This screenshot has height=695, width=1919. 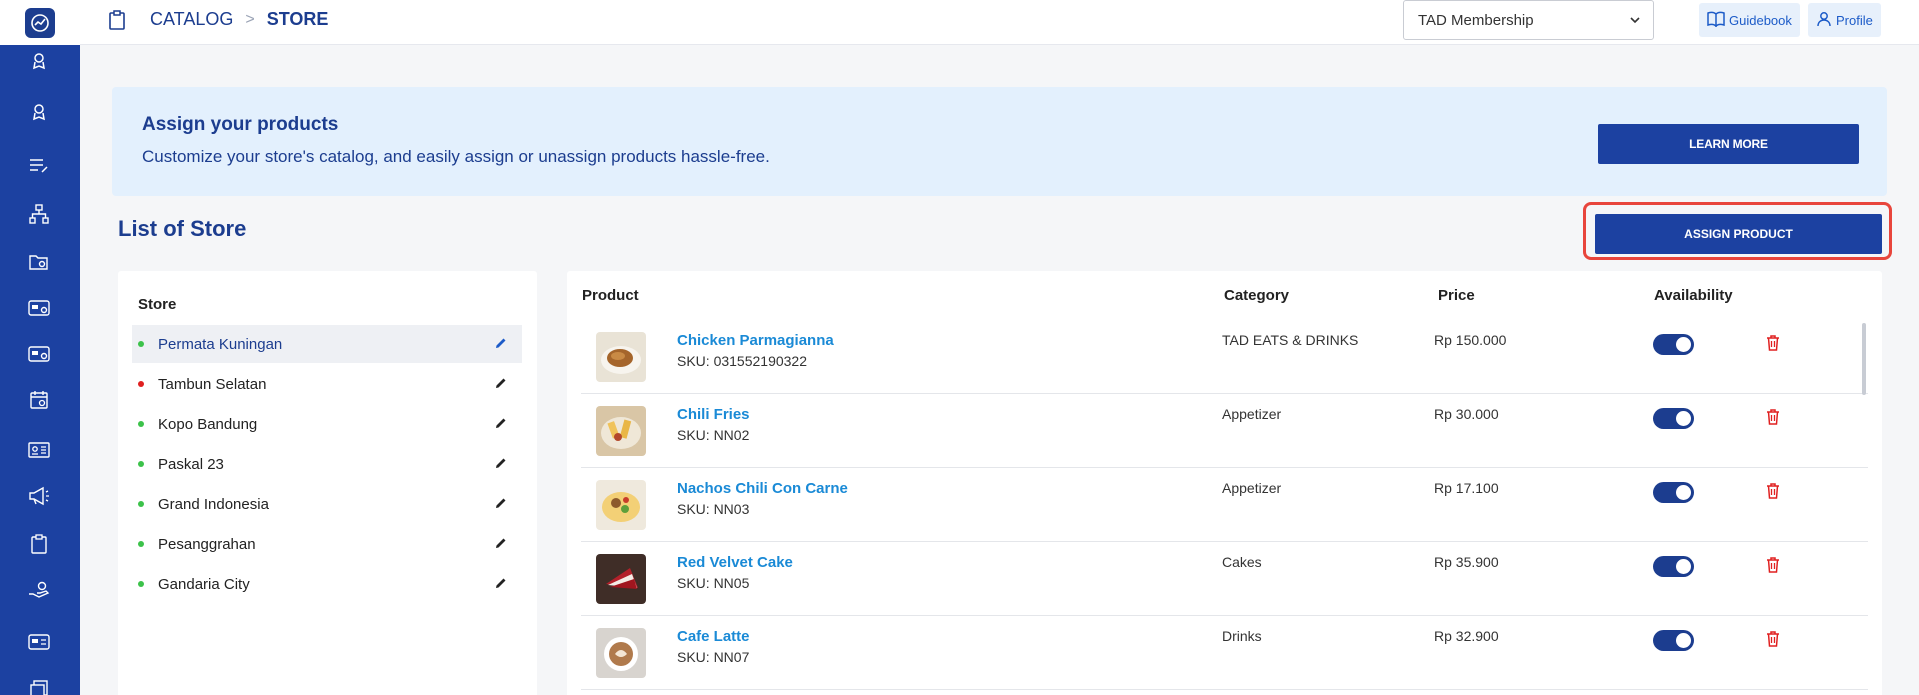 I want to click on product-name-link: Nachos Chili Con Carne, so click(x=762, y=488).